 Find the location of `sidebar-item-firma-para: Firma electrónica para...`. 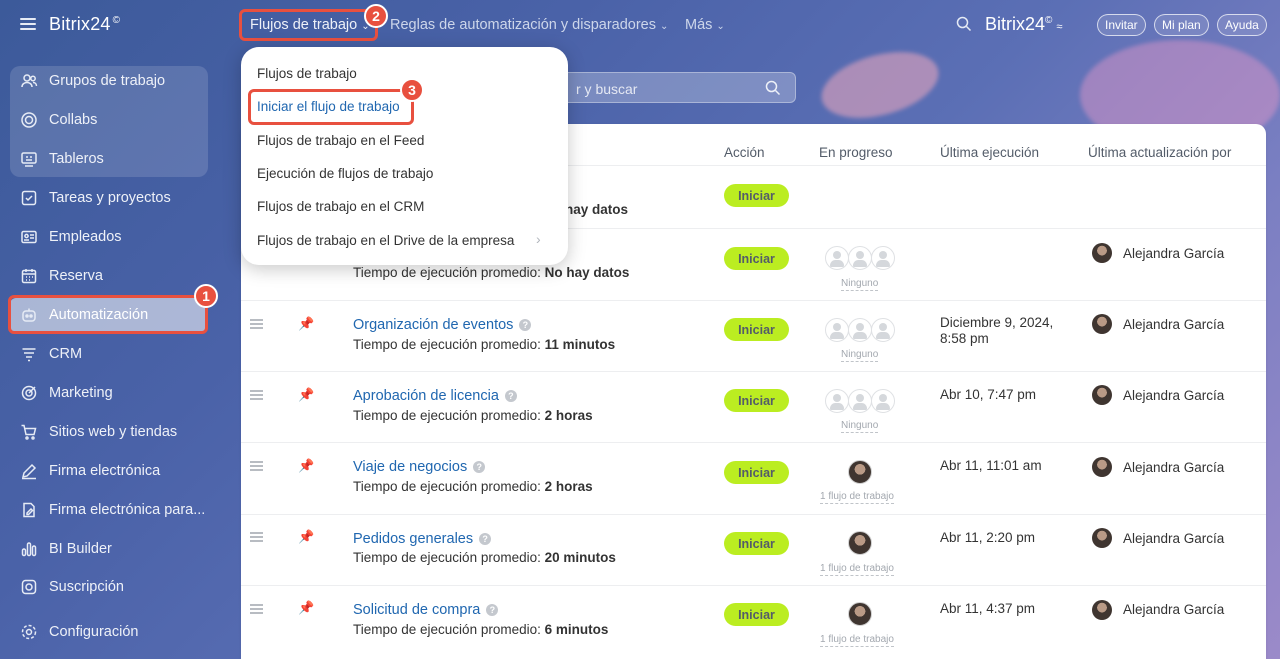

sidebar-item-firma-para: Firma electrónica para... is located at coordinates (109, 510).